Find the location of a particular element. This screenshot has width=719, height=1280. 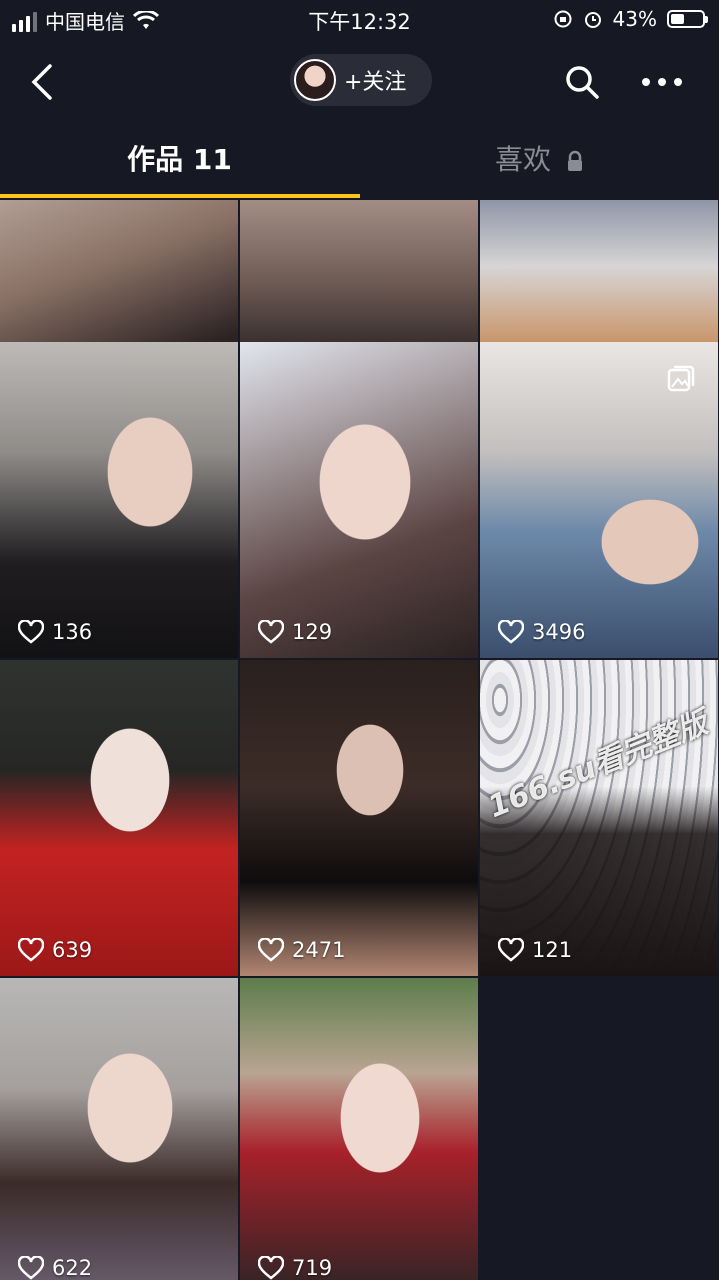

back-icon is located at coordinates (44, 82).